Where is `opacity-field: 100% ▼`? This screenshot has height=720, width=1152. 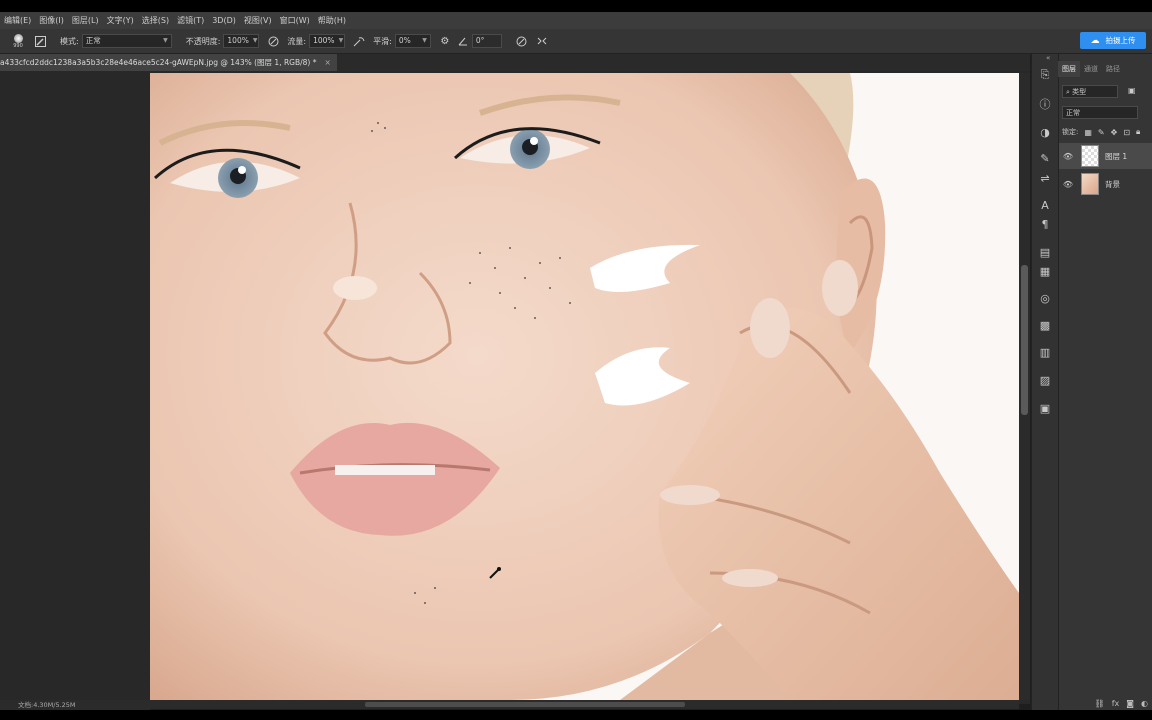
opacity-field: 100% ▼ is located at coordinates (241, 41).